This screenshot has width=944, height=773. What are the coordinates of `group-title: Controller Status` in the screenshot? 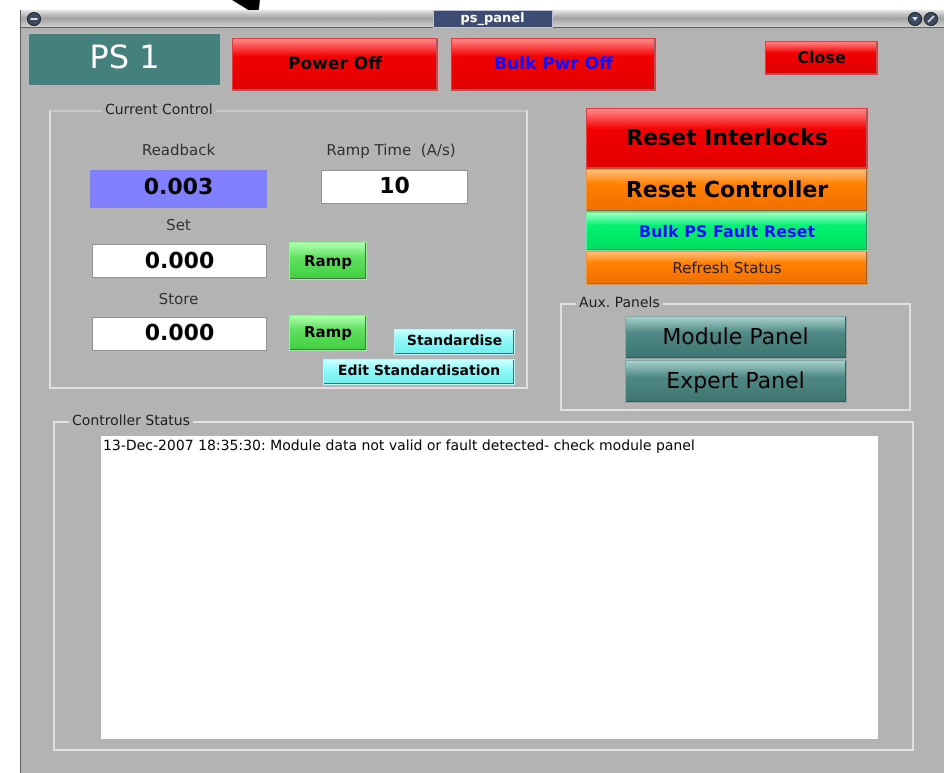 It's located at (131, 421).